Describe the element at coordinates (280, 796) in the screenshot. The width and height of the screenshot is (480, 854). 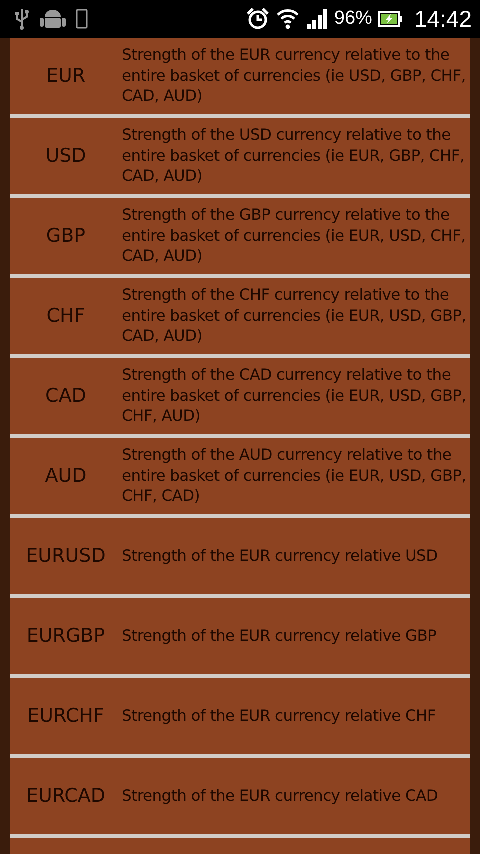
I see `currency-description: Strength of the EUR currency relative CAD` at that location.